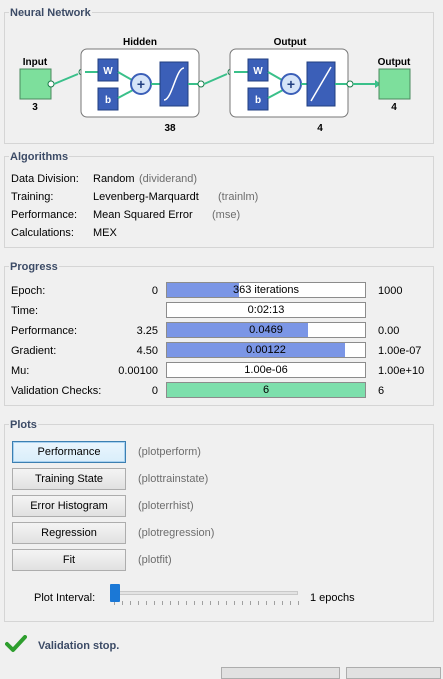  What do you see at coordinates (401, 371) in the screenshot?
I see `progress-end: 1.00e+10` at bounding box center [401, 371].